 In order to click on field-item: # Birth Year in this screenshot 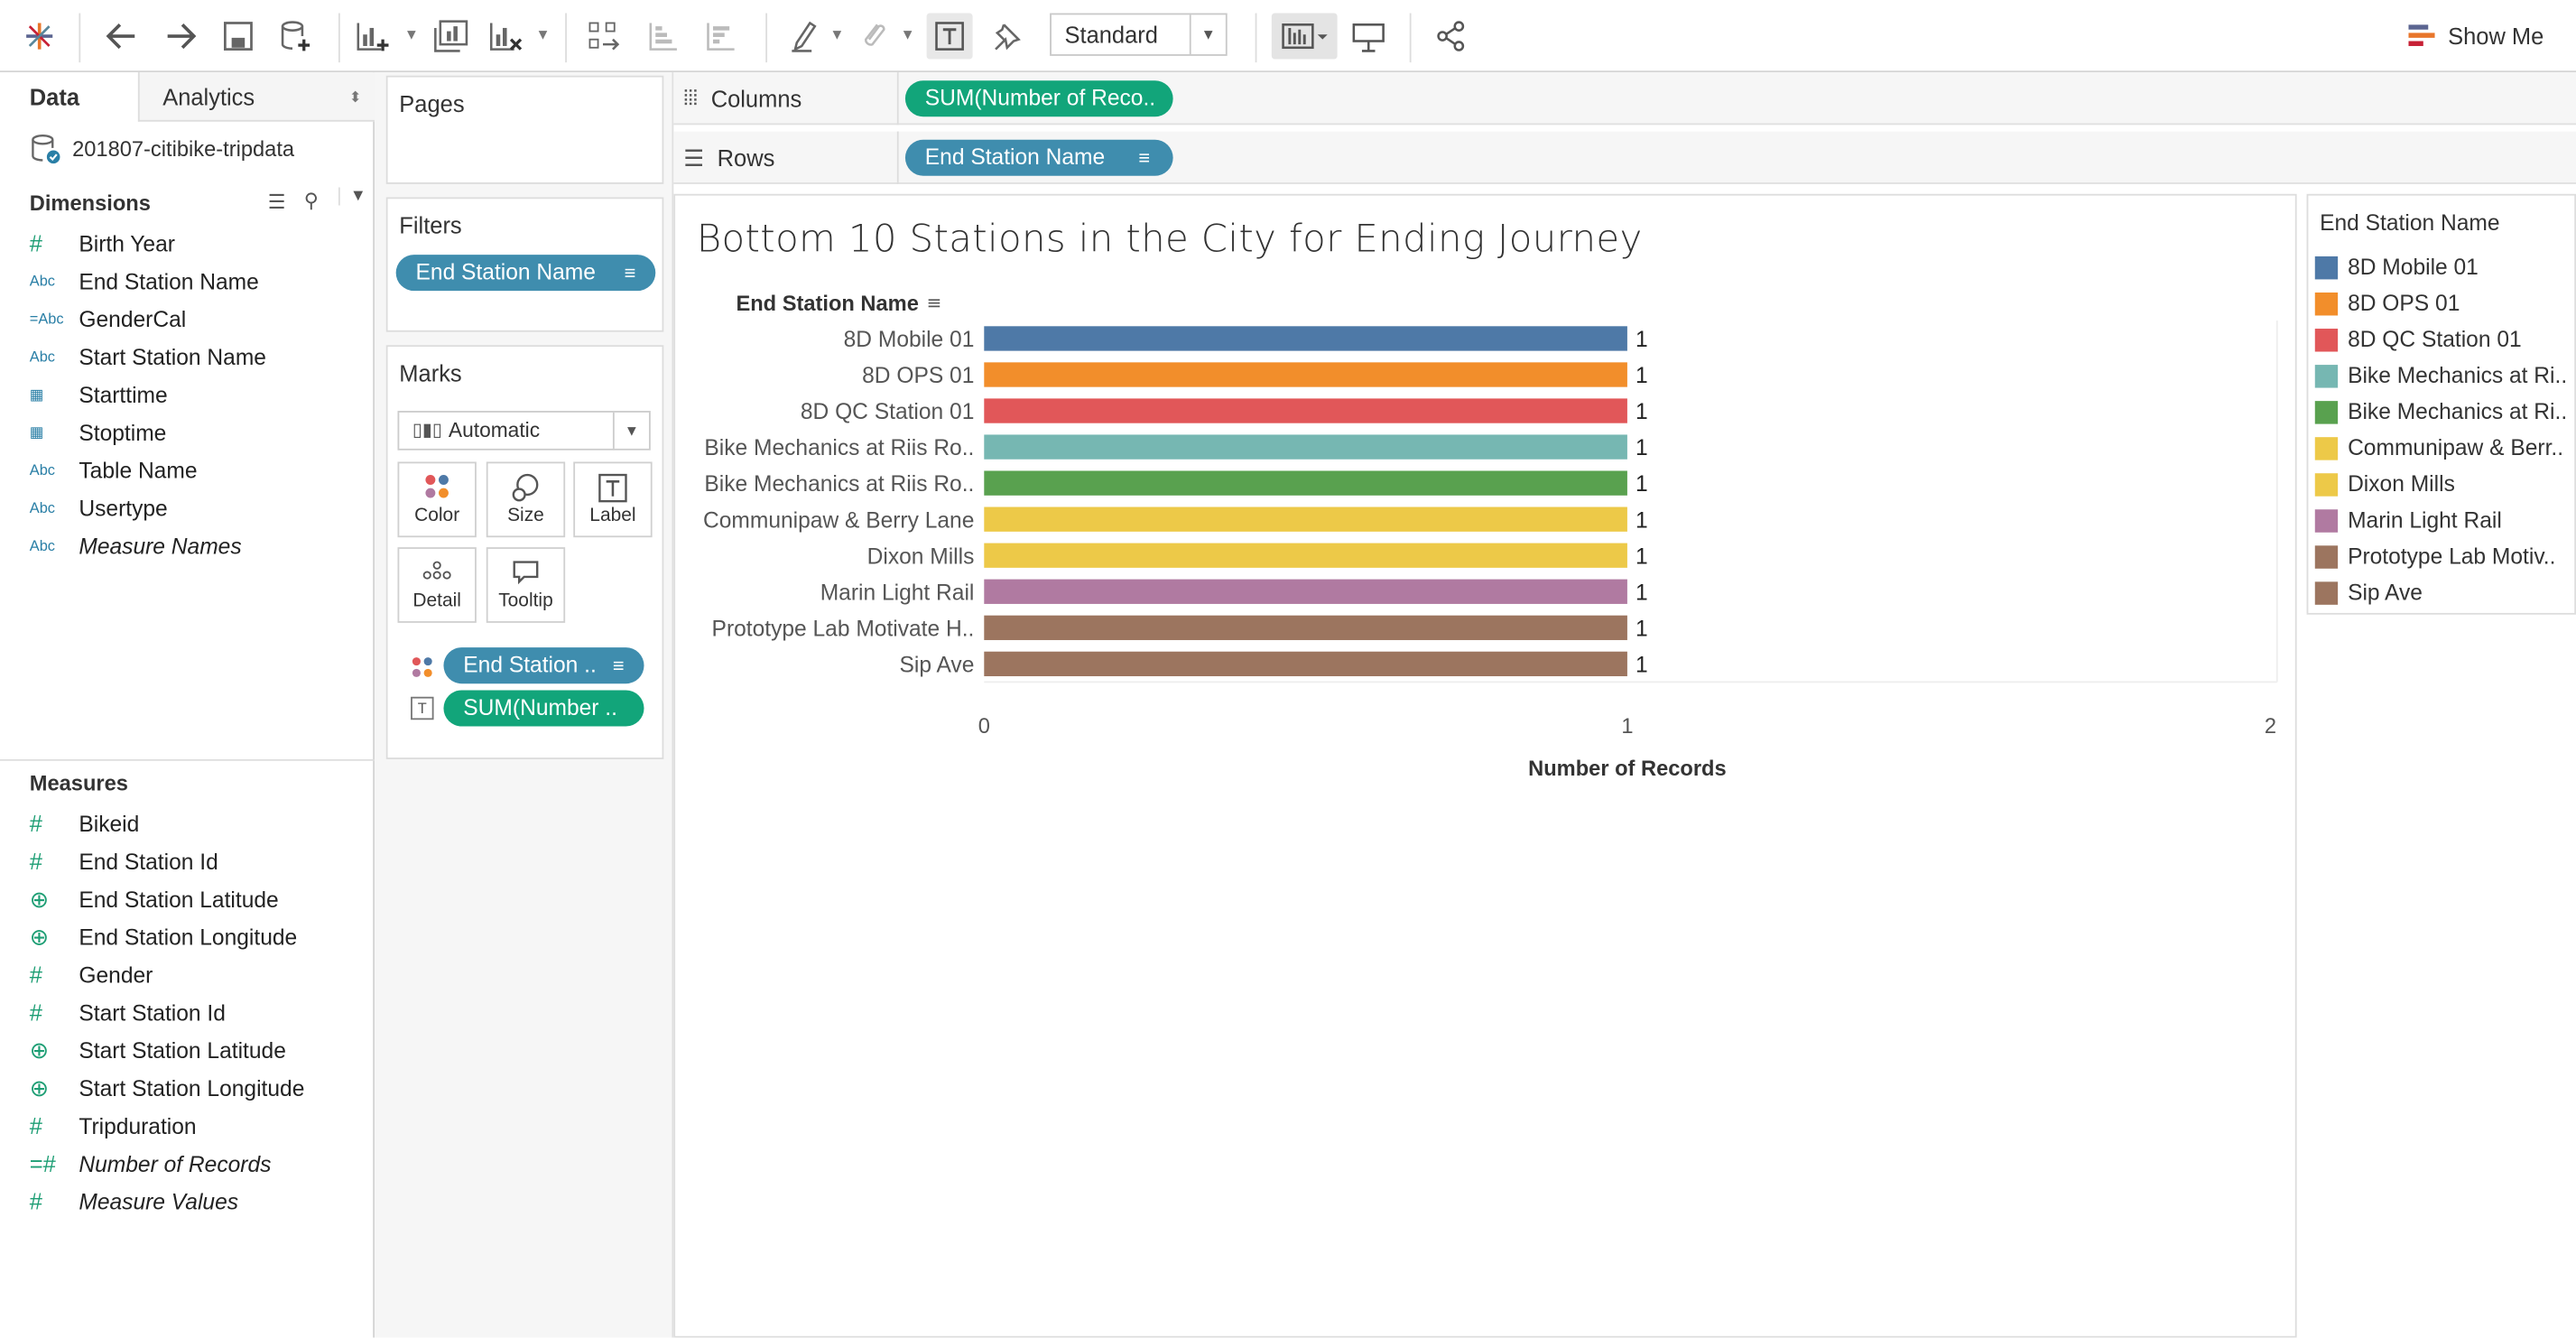, I will do `click(198, 244)`.